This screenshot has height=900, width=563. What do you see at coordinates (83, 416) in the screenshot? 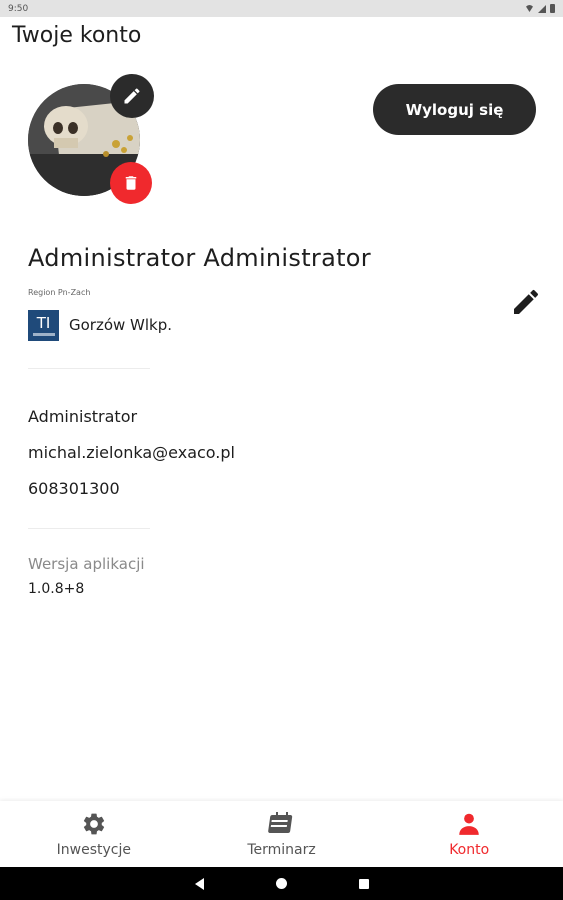
I see `user-role: Administrator` at bounding box center [83, 416].